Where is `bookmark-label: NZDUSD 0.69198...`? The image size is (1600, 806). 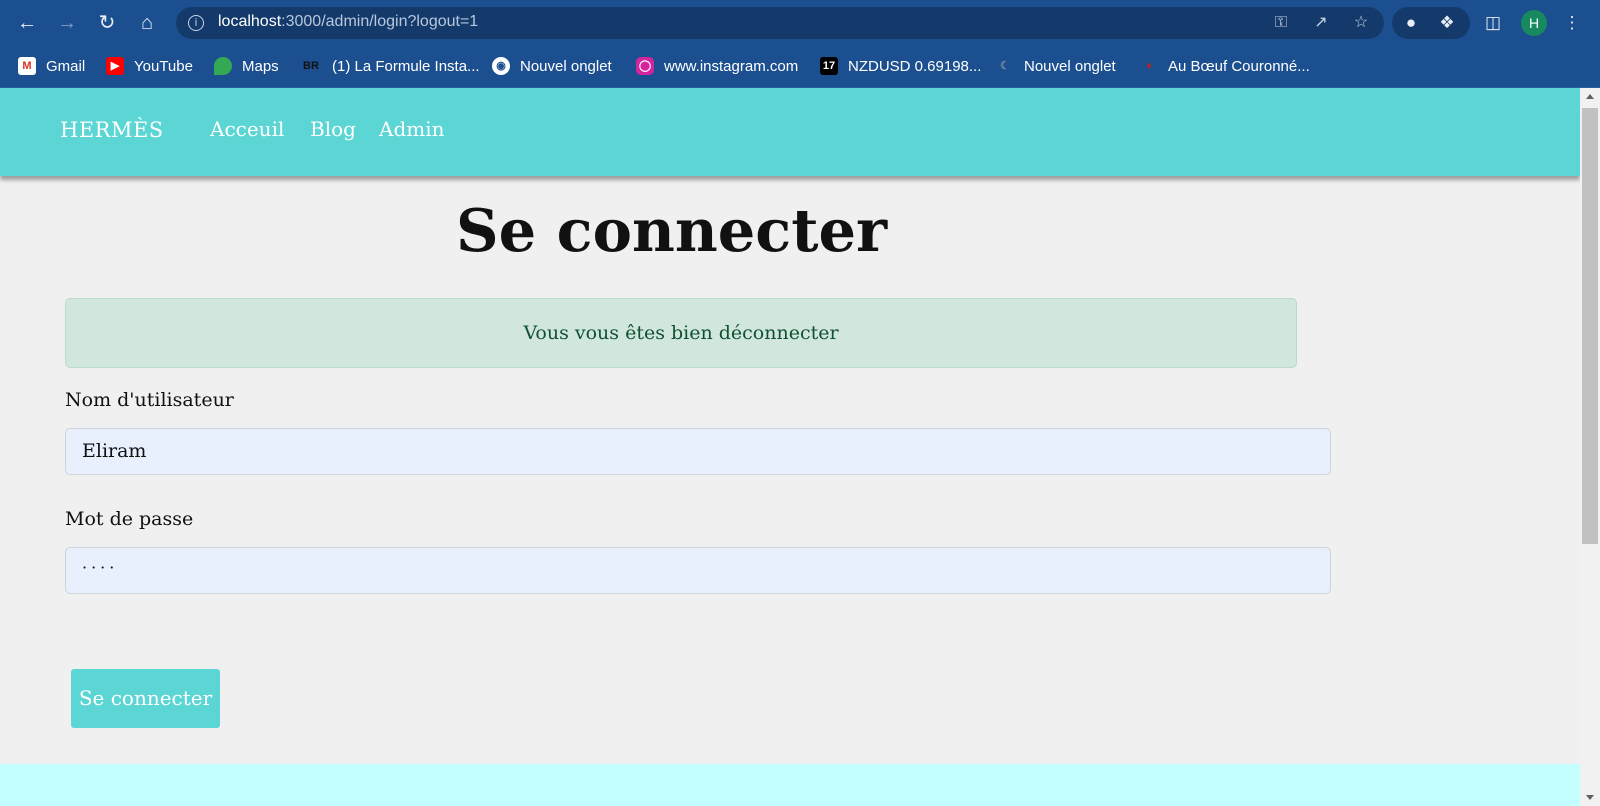
bookmark-label: NZDUSD 0.69198... is located at coordinates (915, 66).